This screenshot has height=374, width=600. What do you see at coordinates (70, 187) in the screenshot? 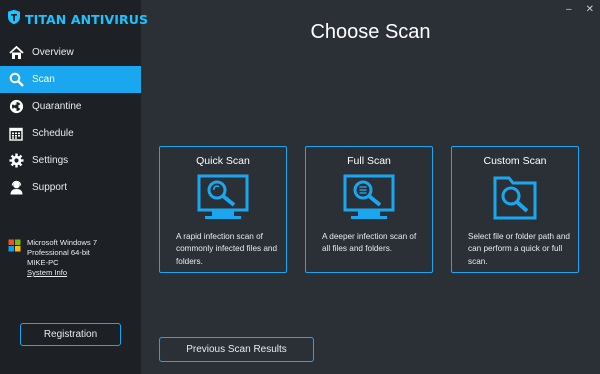
I see `sidebar-item-support: Support` at bounding box center [70, 187].